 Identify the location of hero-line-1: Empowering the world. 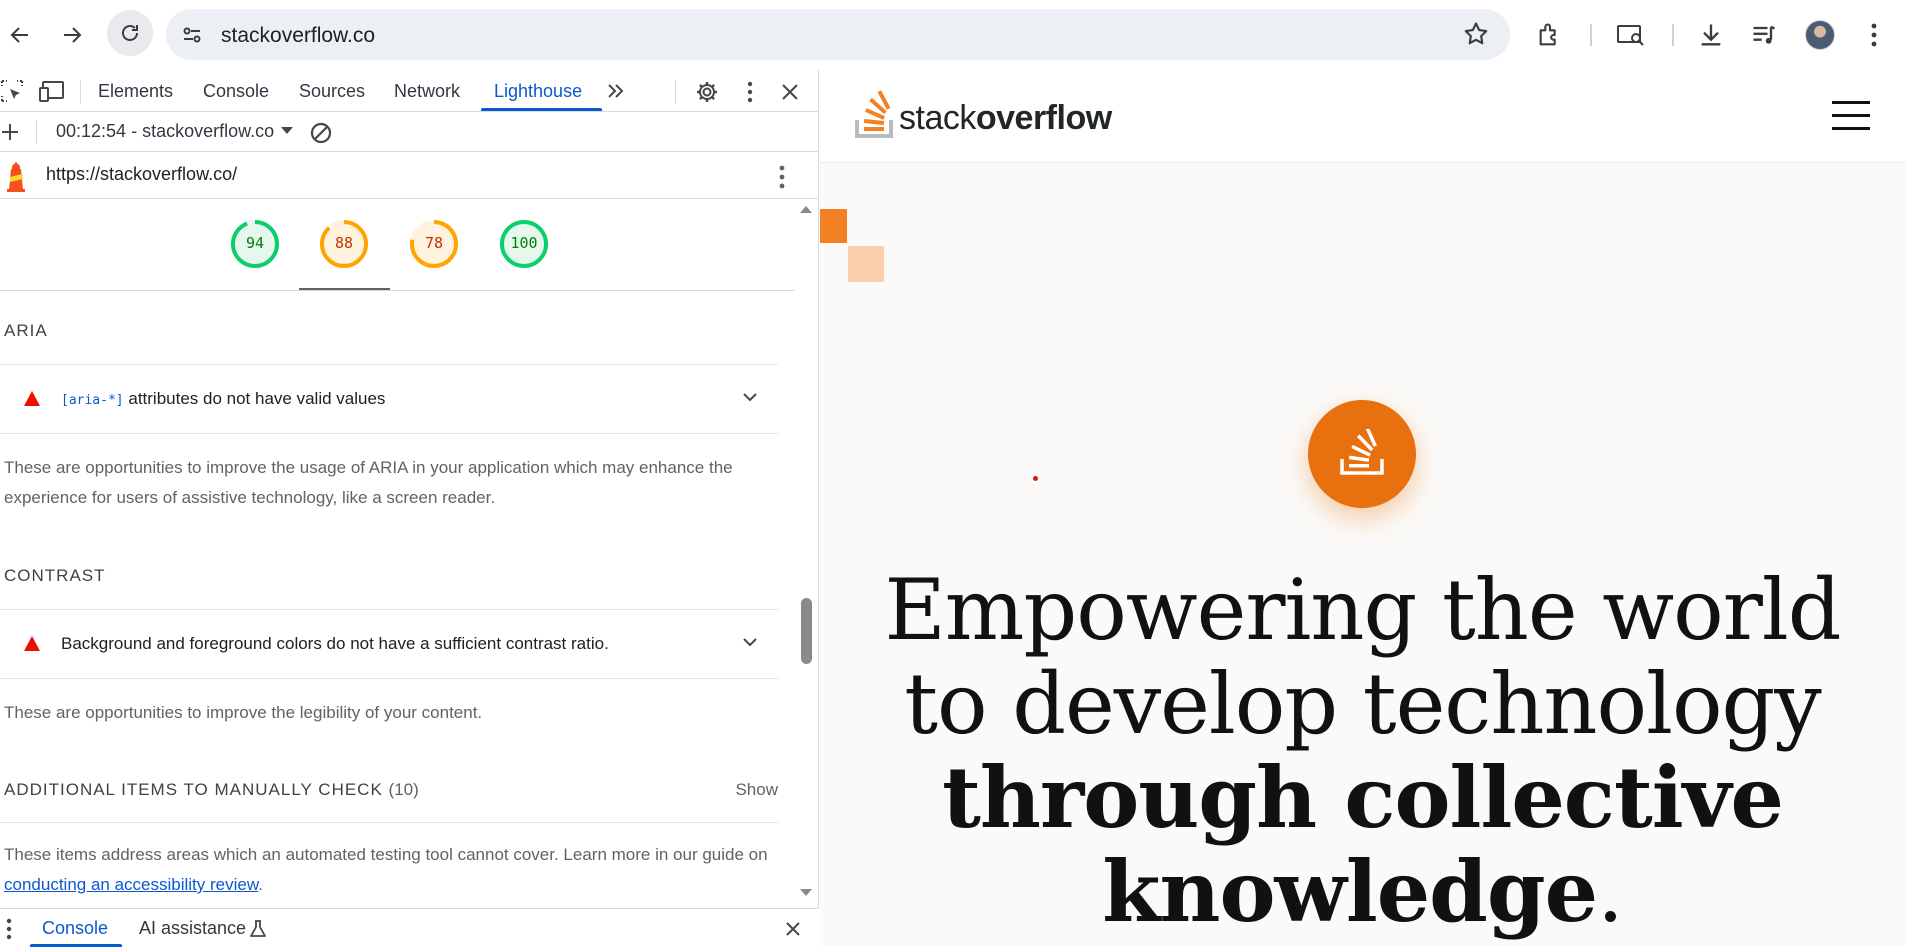
(1362, 610).